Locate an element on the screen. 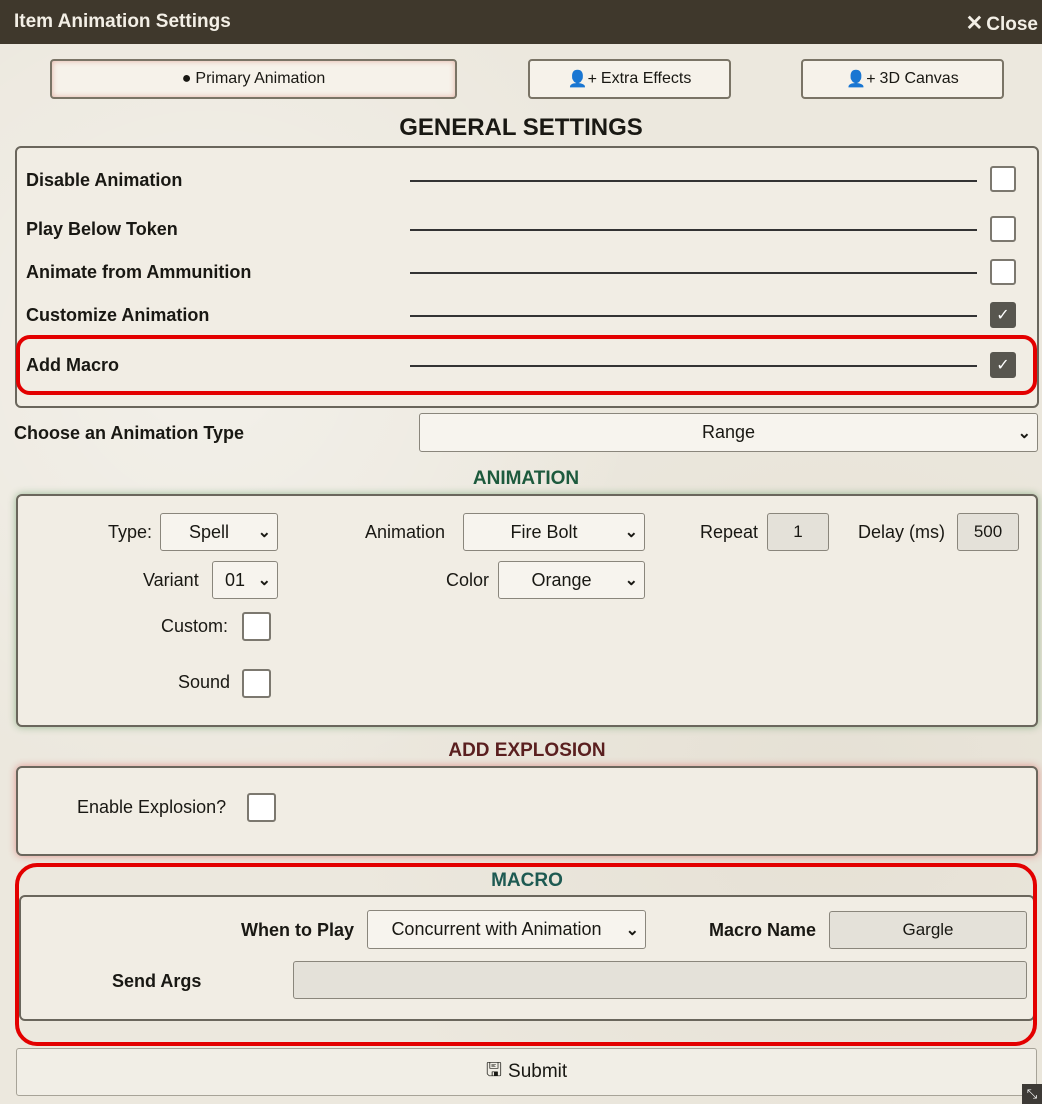 This screenshot has height=1104, width=1042. repeat-label: Repeat is located at coordinates (729, 532).